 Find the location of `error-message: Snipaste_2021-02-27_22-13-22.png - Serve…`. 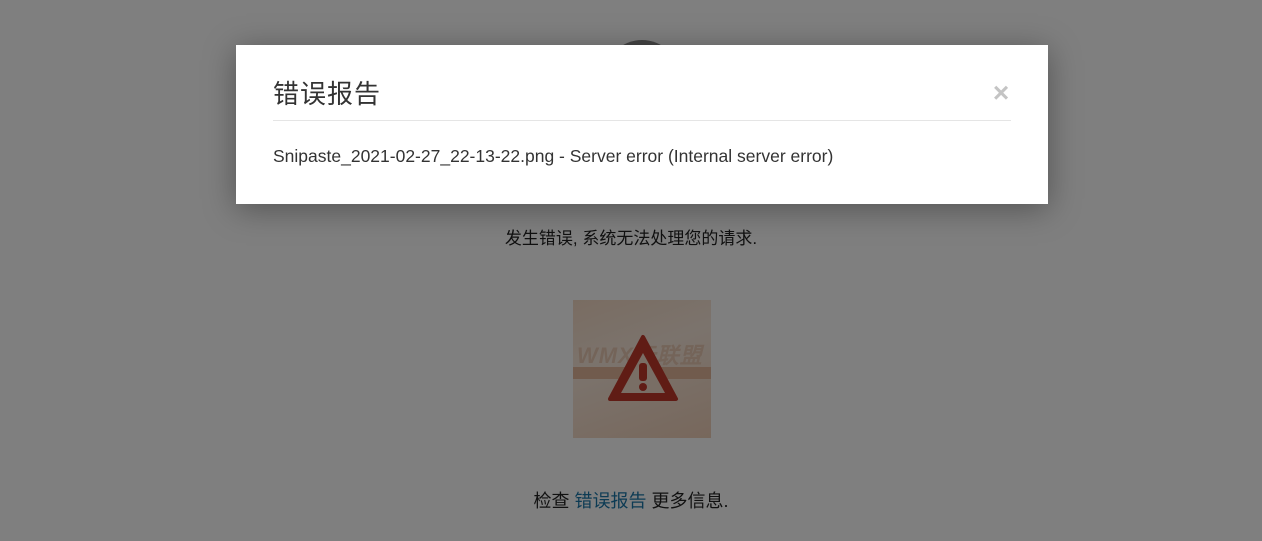

error-message: Snipaste_2021-02-27_22-13-22.png - Serve… is located at coordinates (553, 156).